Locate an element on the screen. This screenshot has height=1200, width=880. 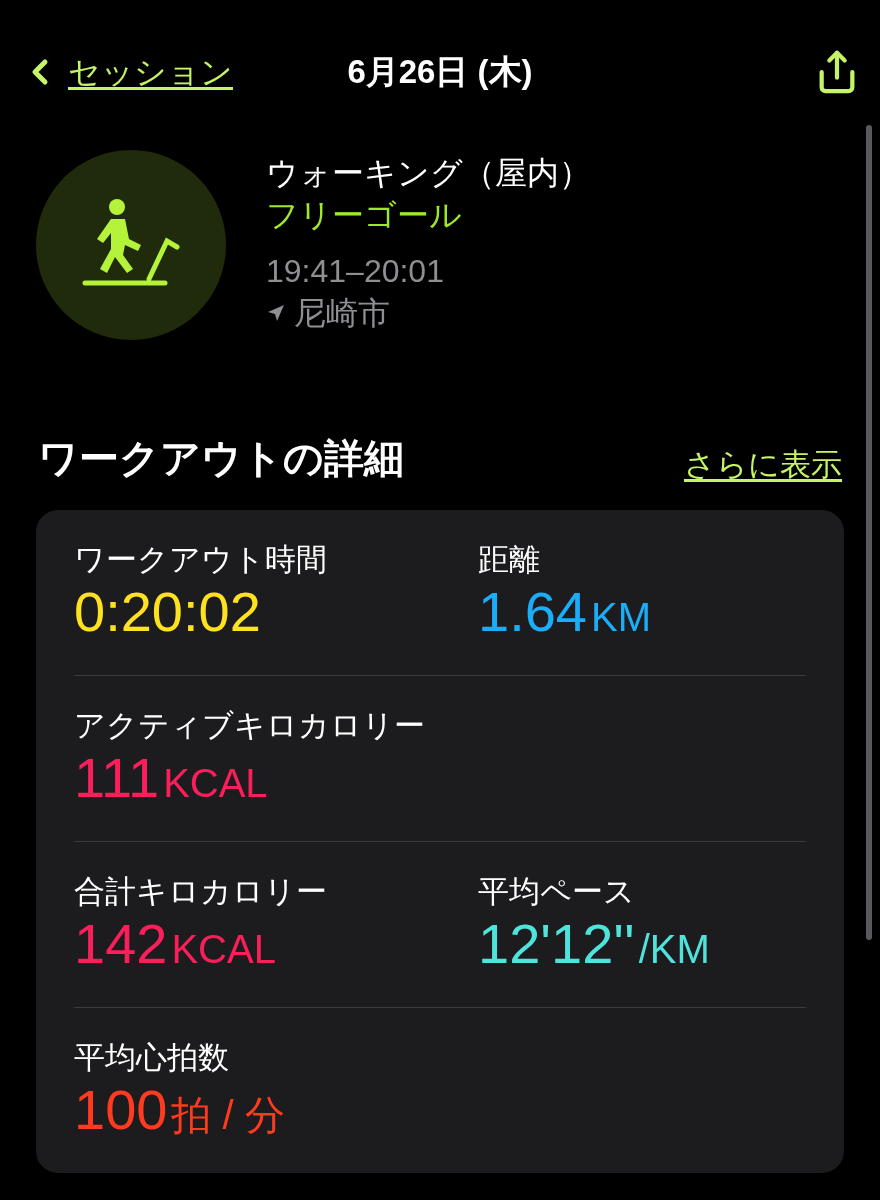
metric-label: 平均心拍数 is located at coordinates (152, 1058).